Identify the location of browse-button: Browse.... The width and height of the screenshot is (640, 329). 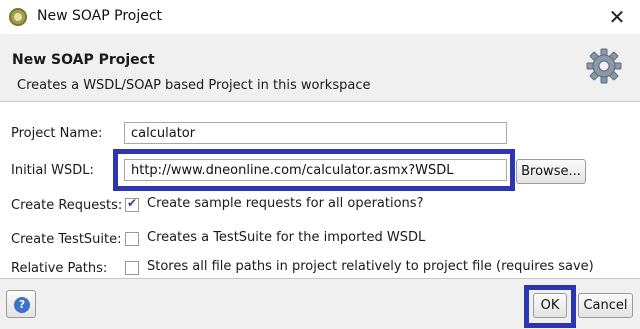
(551, 171).